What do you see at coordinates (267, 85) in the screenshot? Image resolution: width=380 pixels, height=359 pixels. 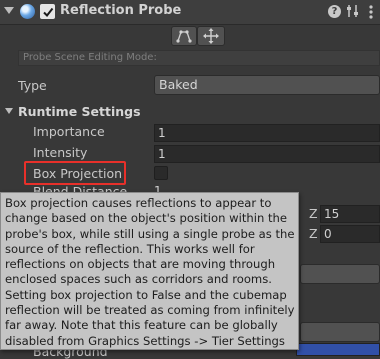 I see `type-dropdown: Baked` at bounding box center [267, 85].